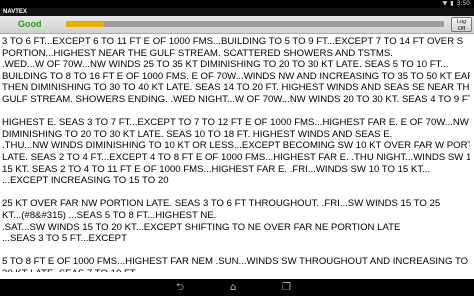  What do you see at coordinates (286, 287) in the screenshot?
I see `recent-apps-icon: ❐` at bounding box center [286, 287].